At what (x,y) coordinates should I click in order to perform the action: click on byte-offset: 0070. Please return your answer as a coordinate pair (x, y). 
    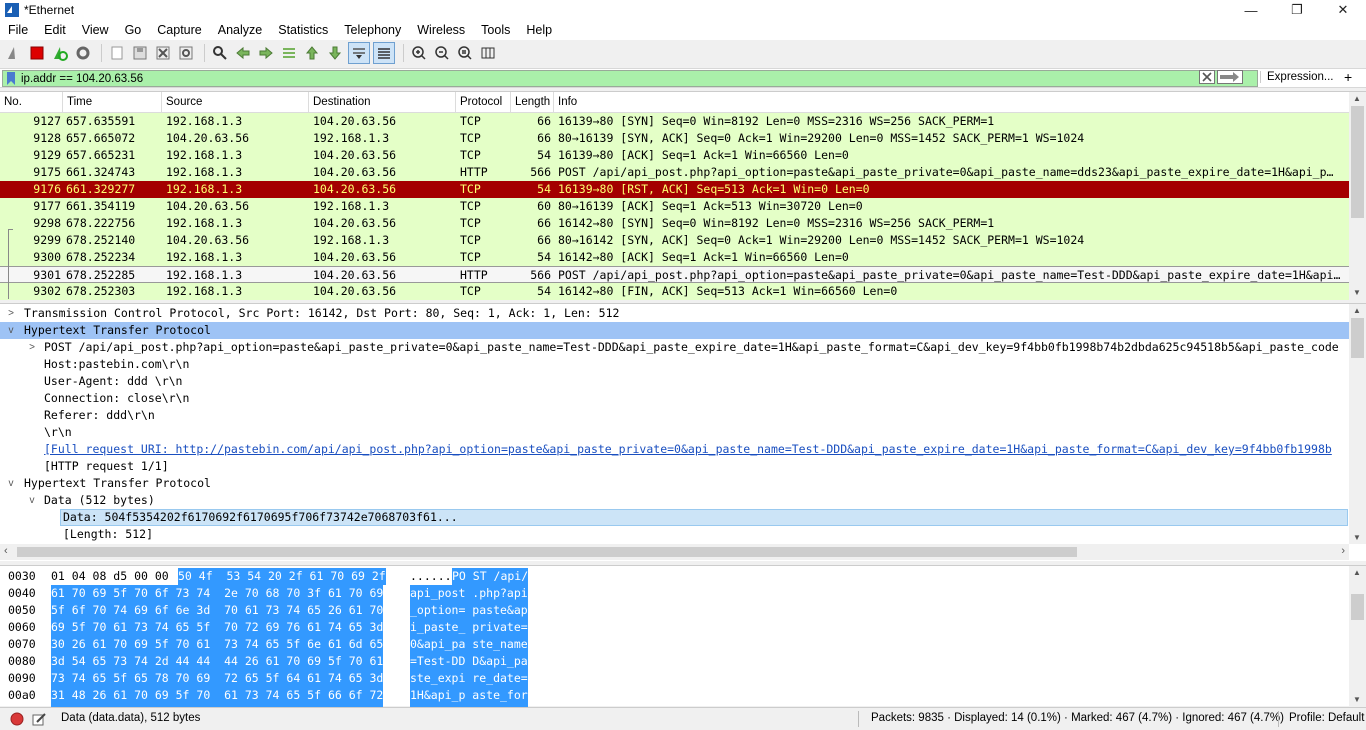
    Looking at the image, I should click on (22, 644).